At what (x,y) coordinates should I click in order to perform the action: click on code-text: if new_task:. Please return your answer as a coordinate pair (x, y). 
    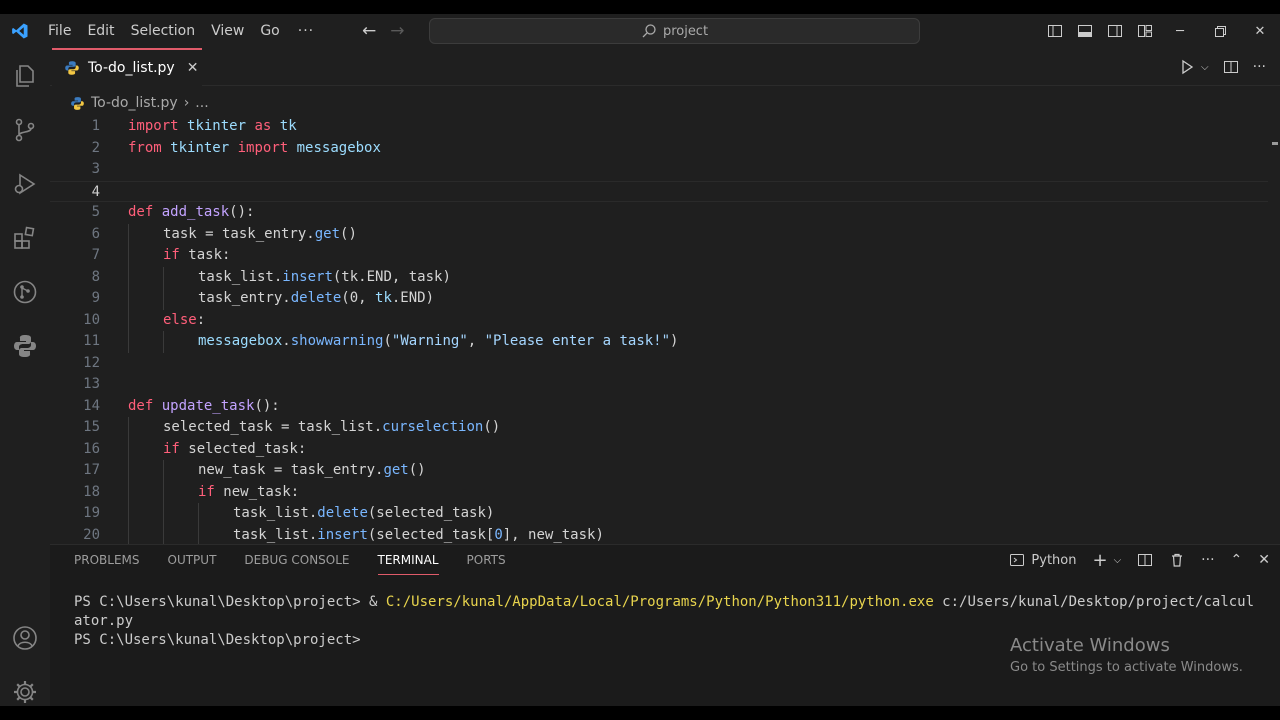
    Looking at the image, I should click on (249, 491).